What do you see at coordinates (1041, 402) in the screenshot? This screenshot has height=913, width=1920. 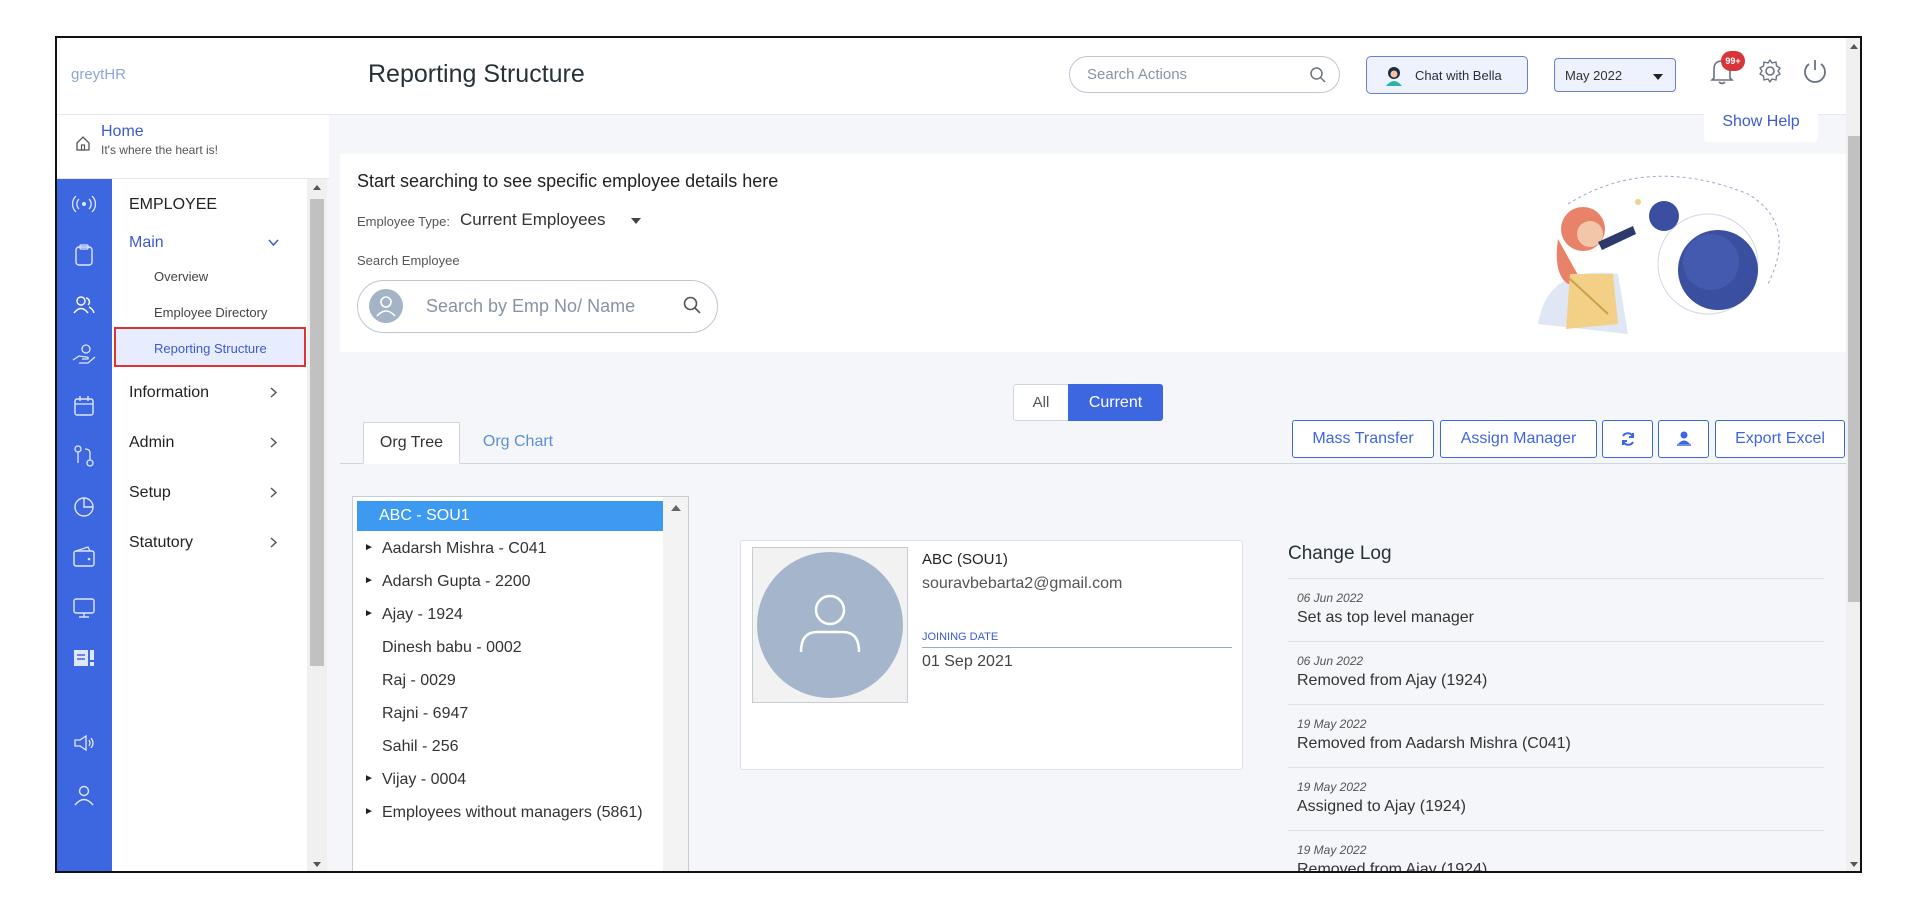 I see `toggle-all-button: All` at bounding box center [1041, 402].